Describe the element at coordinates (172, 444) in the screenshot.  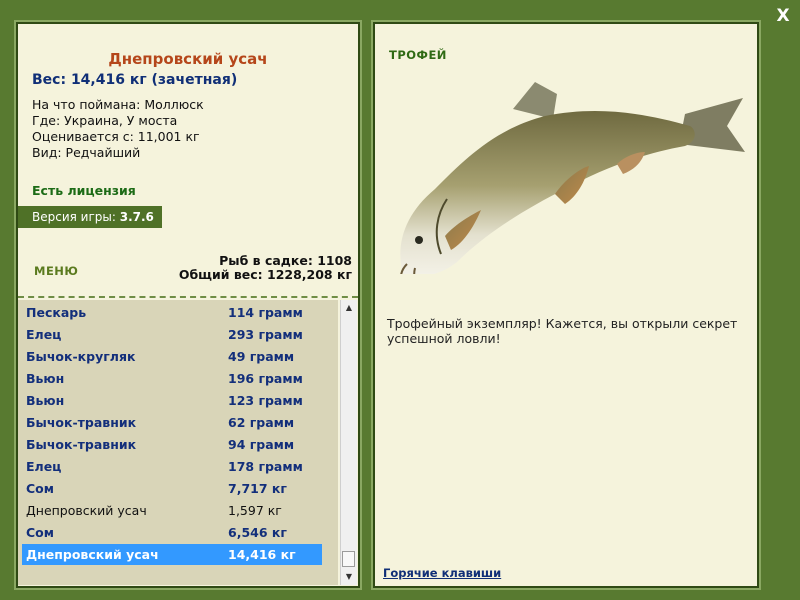
I see `catch-row: Бычок-травник 94 грамм` at that location.